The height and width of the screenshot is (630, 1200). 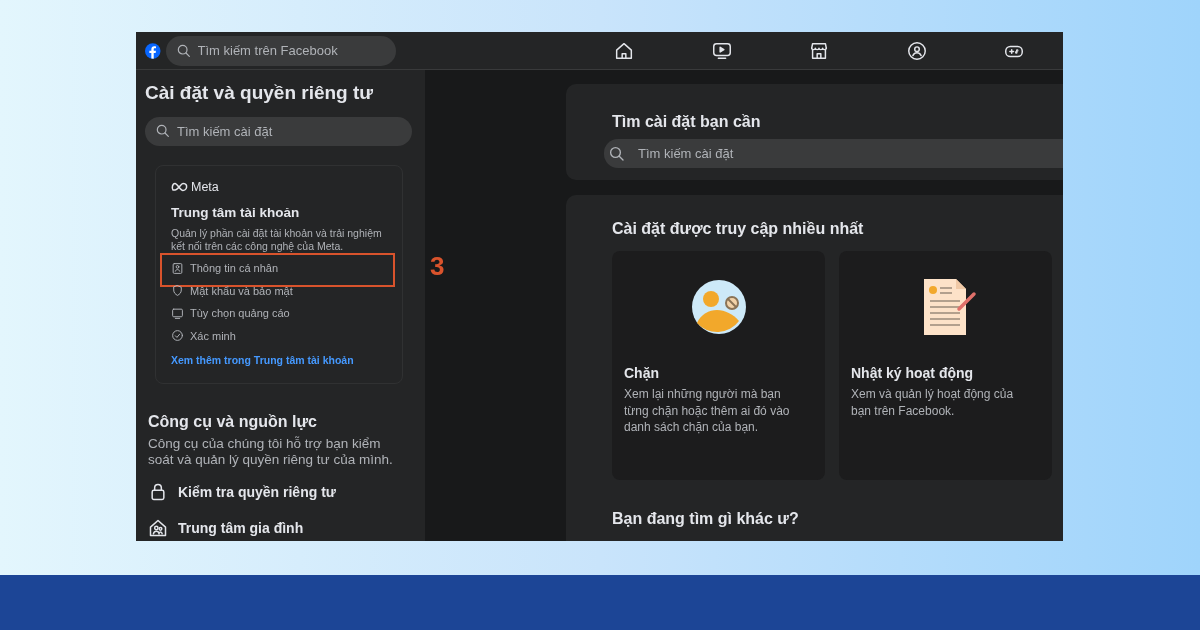 I want to click on account-center-link: Xem thêm trong Trung tâm tài khoản, so click(x=262, y=361).